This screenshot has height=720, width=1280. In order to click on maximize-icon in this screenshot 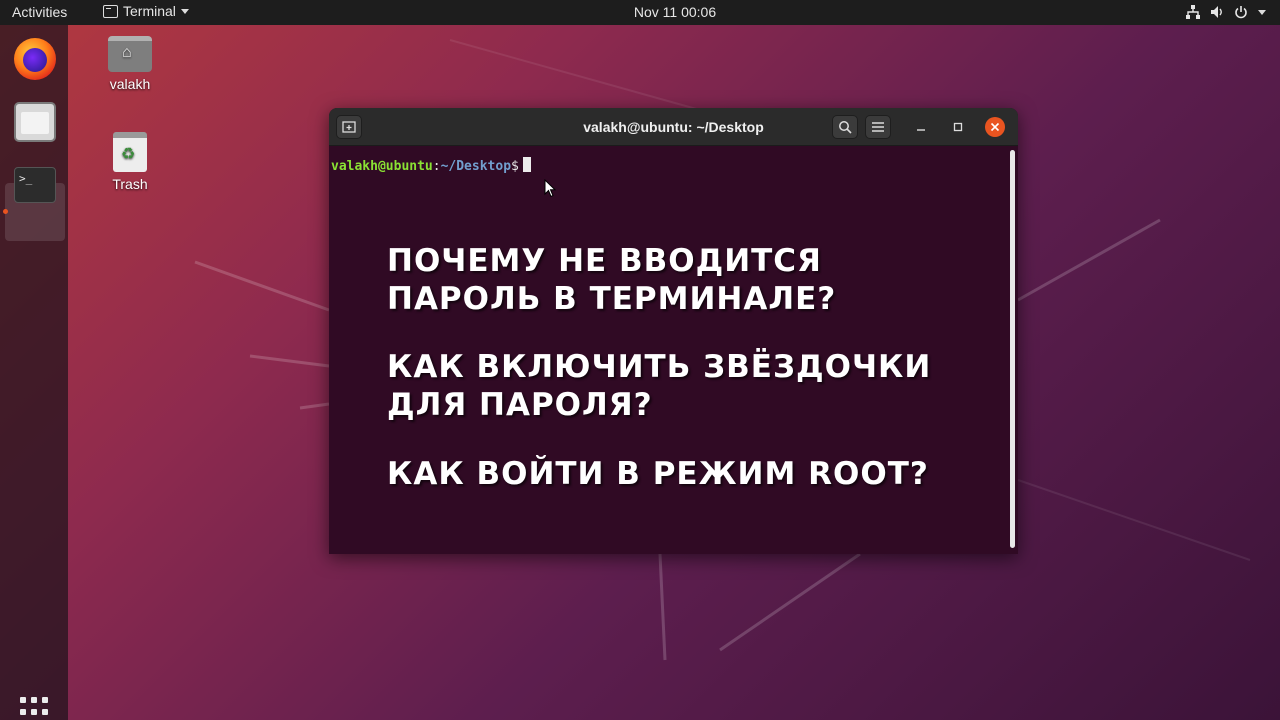, I will do `click(958, 127)`.